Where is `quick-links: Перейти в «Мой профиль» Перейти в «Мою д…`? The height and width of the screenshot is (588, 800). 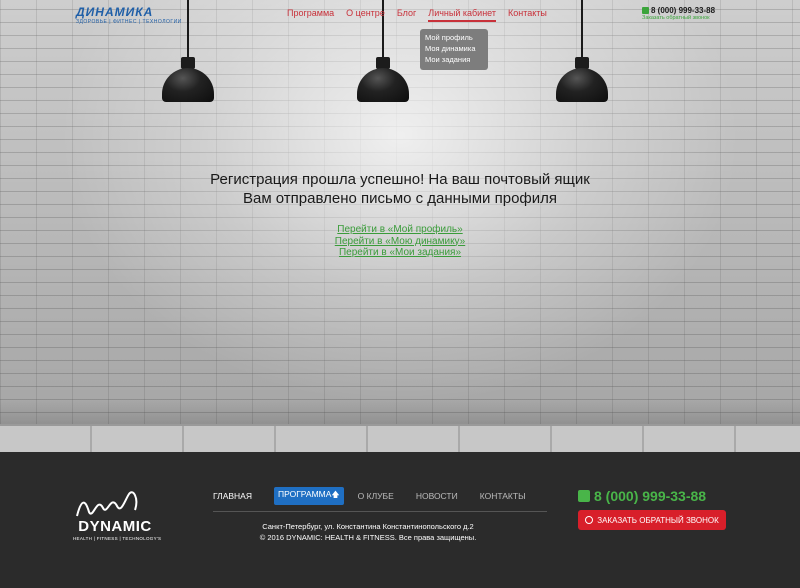
quick-links: Перейти в «Мой профиль» Перейти в «Мою д… is located at coordinates (400, 241).